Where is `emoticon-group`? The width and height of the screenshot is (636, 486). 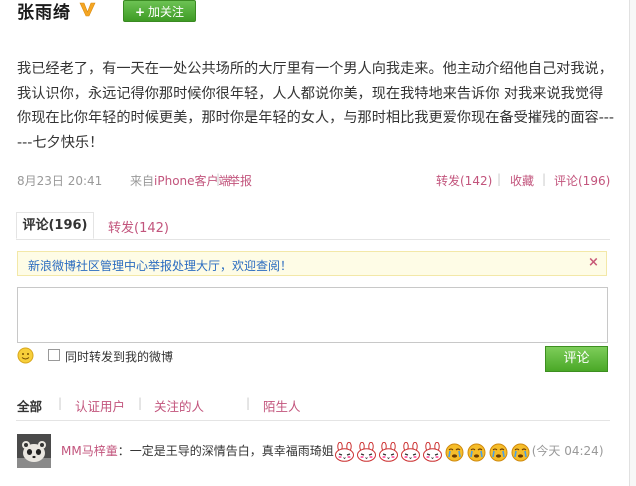 emoticon-group is located at coordinates (433, 451).